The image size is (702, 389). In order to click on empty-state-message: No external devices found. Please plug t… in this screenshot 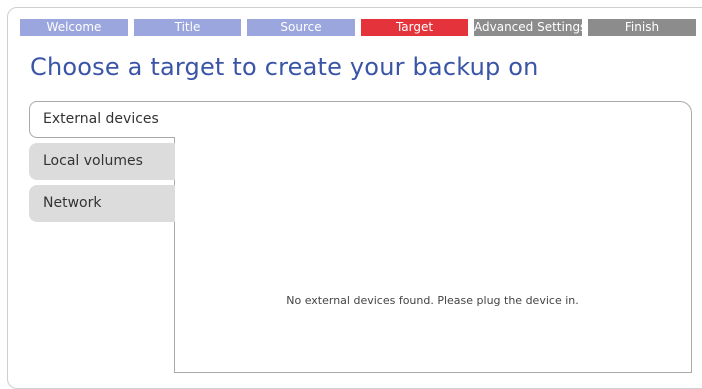, I will do `click(432, 300)`.